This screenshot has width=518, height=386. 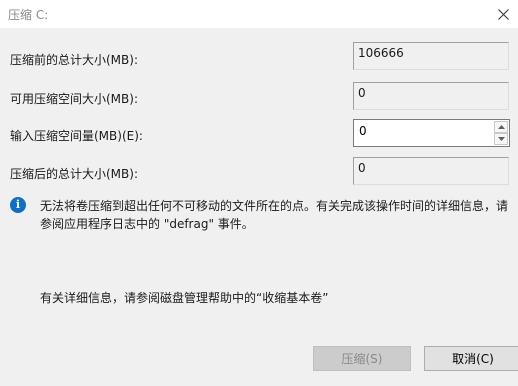 What do you see at coordinates (76, 136) in the screenshot?
I see `shrink-amount-label: 输入压缩空间量(MB)(E):` at bounding box center [76, 136].